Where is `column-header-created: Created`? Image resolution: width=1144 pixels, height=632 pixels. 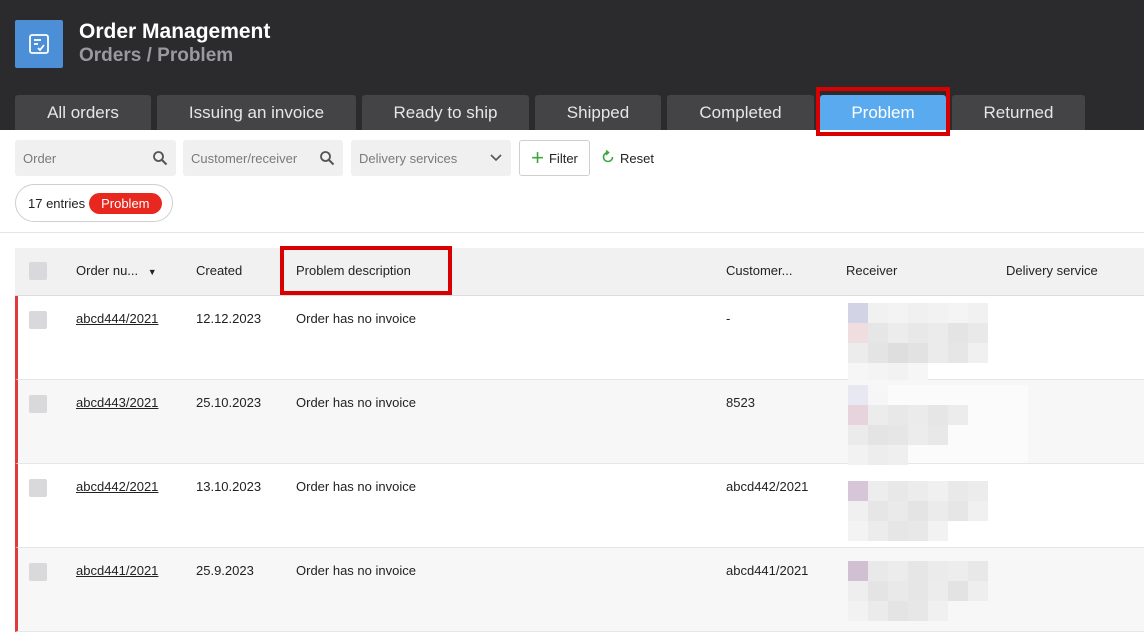
column-header-created: Created is located at coordinates (219, 270).